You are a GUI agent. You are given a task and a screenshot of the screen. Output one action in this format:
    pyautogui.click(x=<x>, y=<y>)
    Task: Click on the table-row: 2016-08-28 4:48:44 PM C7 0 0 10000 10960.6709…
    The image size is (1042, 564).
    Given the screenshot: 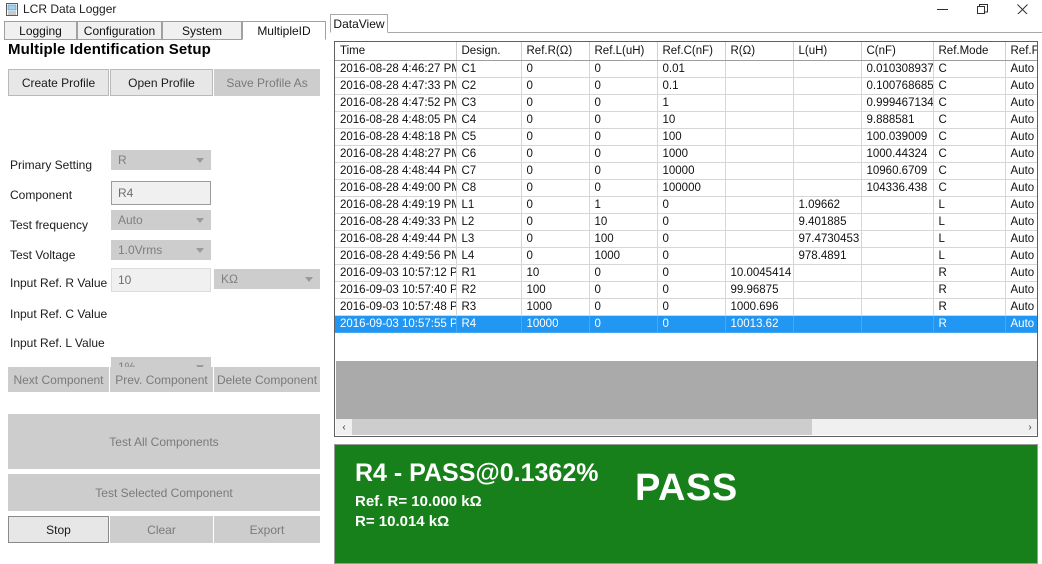 What is the action you would take?
    pyautogui.click(x=686, y=171)
    